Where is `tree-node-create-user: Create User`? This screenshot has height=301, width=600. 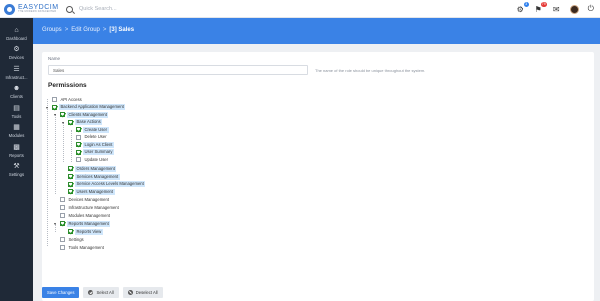
tree-node-create-user: Create User is located at coordinates (92, 129).